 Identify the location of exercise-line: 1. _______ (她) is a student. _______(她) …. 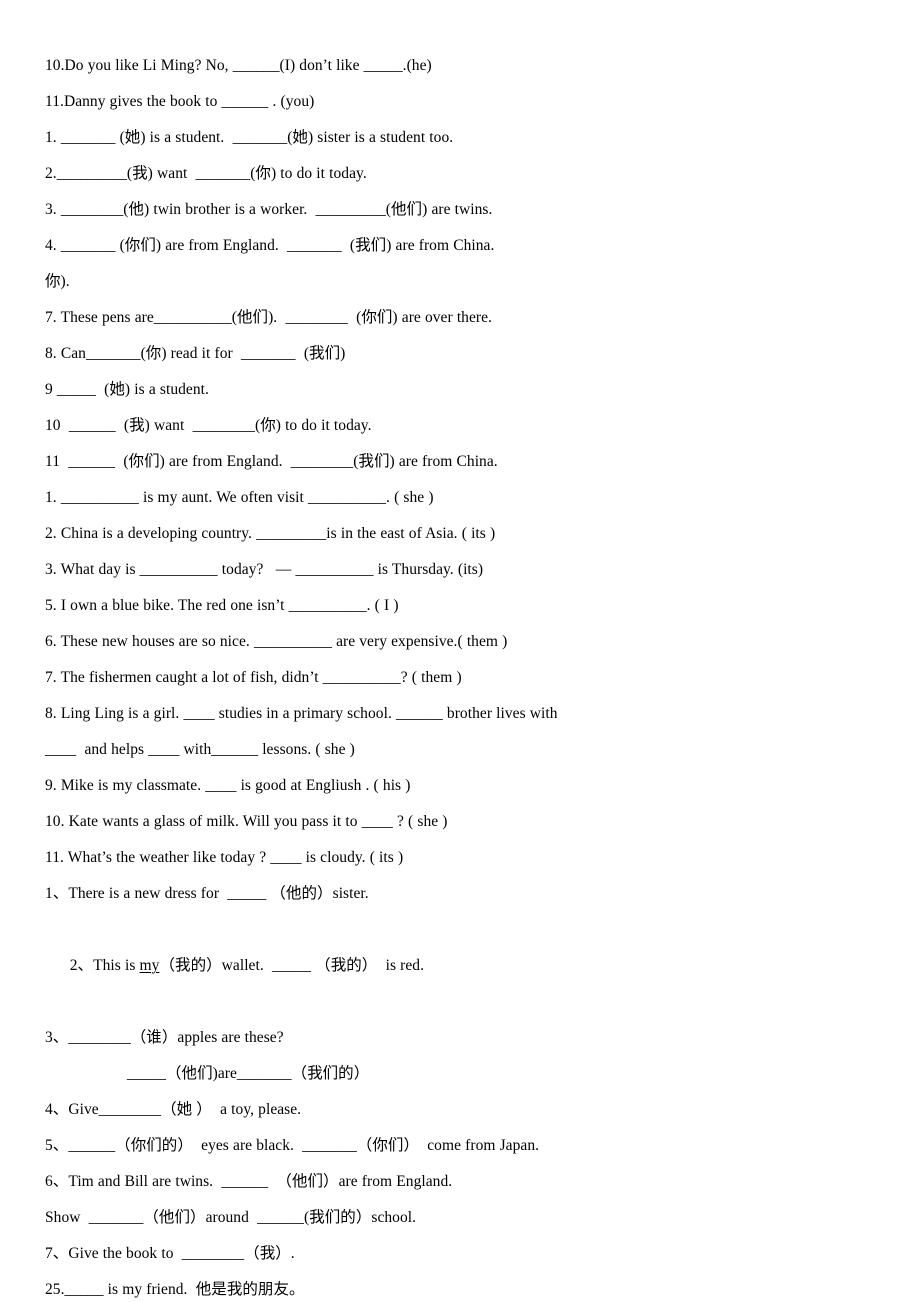
(249, 137).